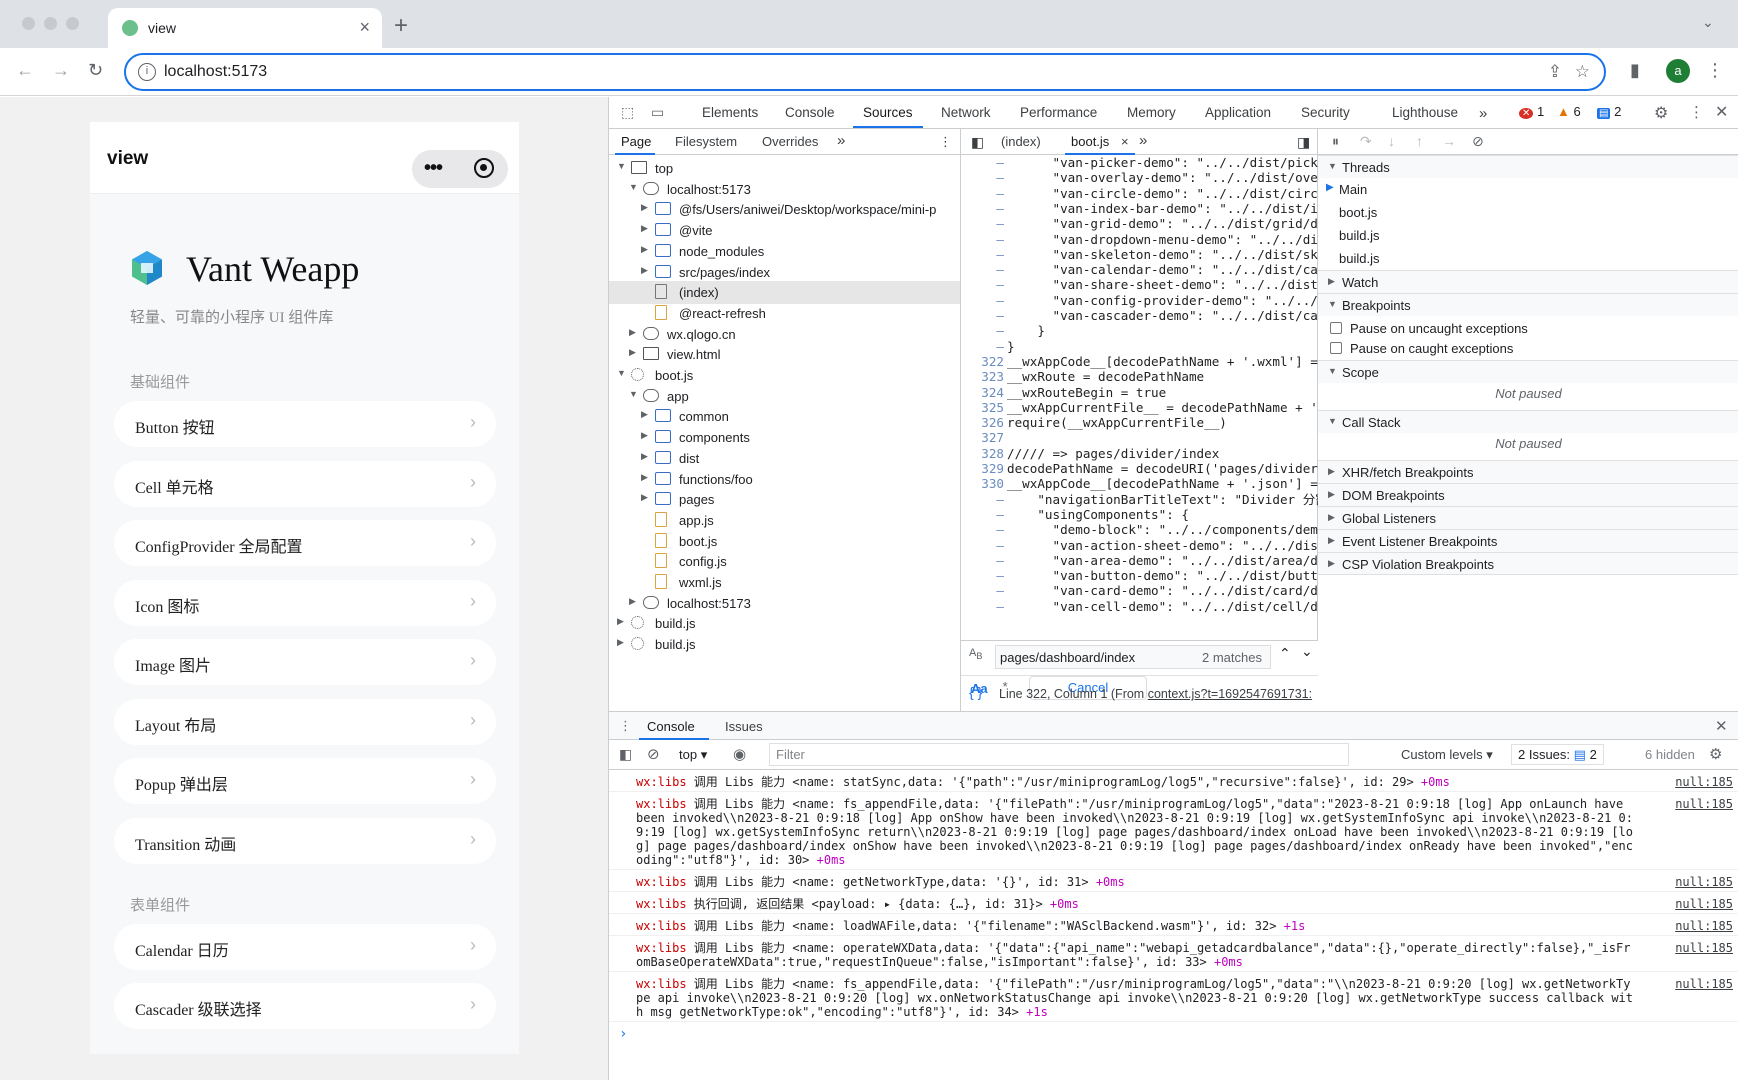 The width and height of the screenshot is (1738, 1081). Describe the element at coordinates (1528, 471) in the screenshot. I see `xhr-breakpoints-section: ▶ XHR/fetch Breakpoints` at that location.